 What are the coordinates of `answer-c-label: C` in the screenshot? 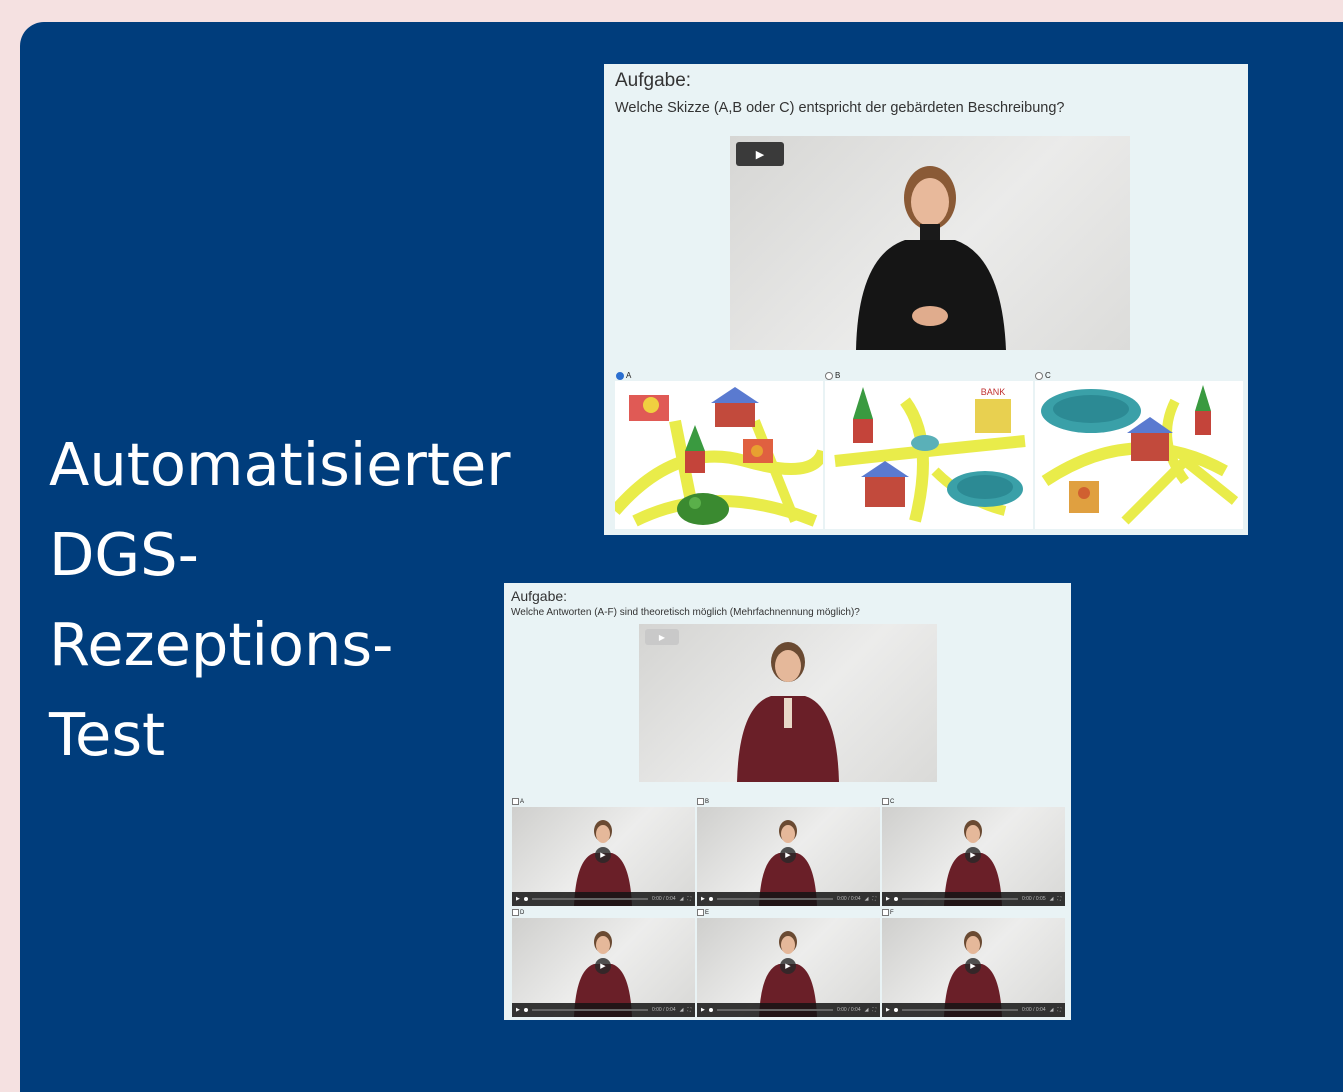 It's located at (892, 801).